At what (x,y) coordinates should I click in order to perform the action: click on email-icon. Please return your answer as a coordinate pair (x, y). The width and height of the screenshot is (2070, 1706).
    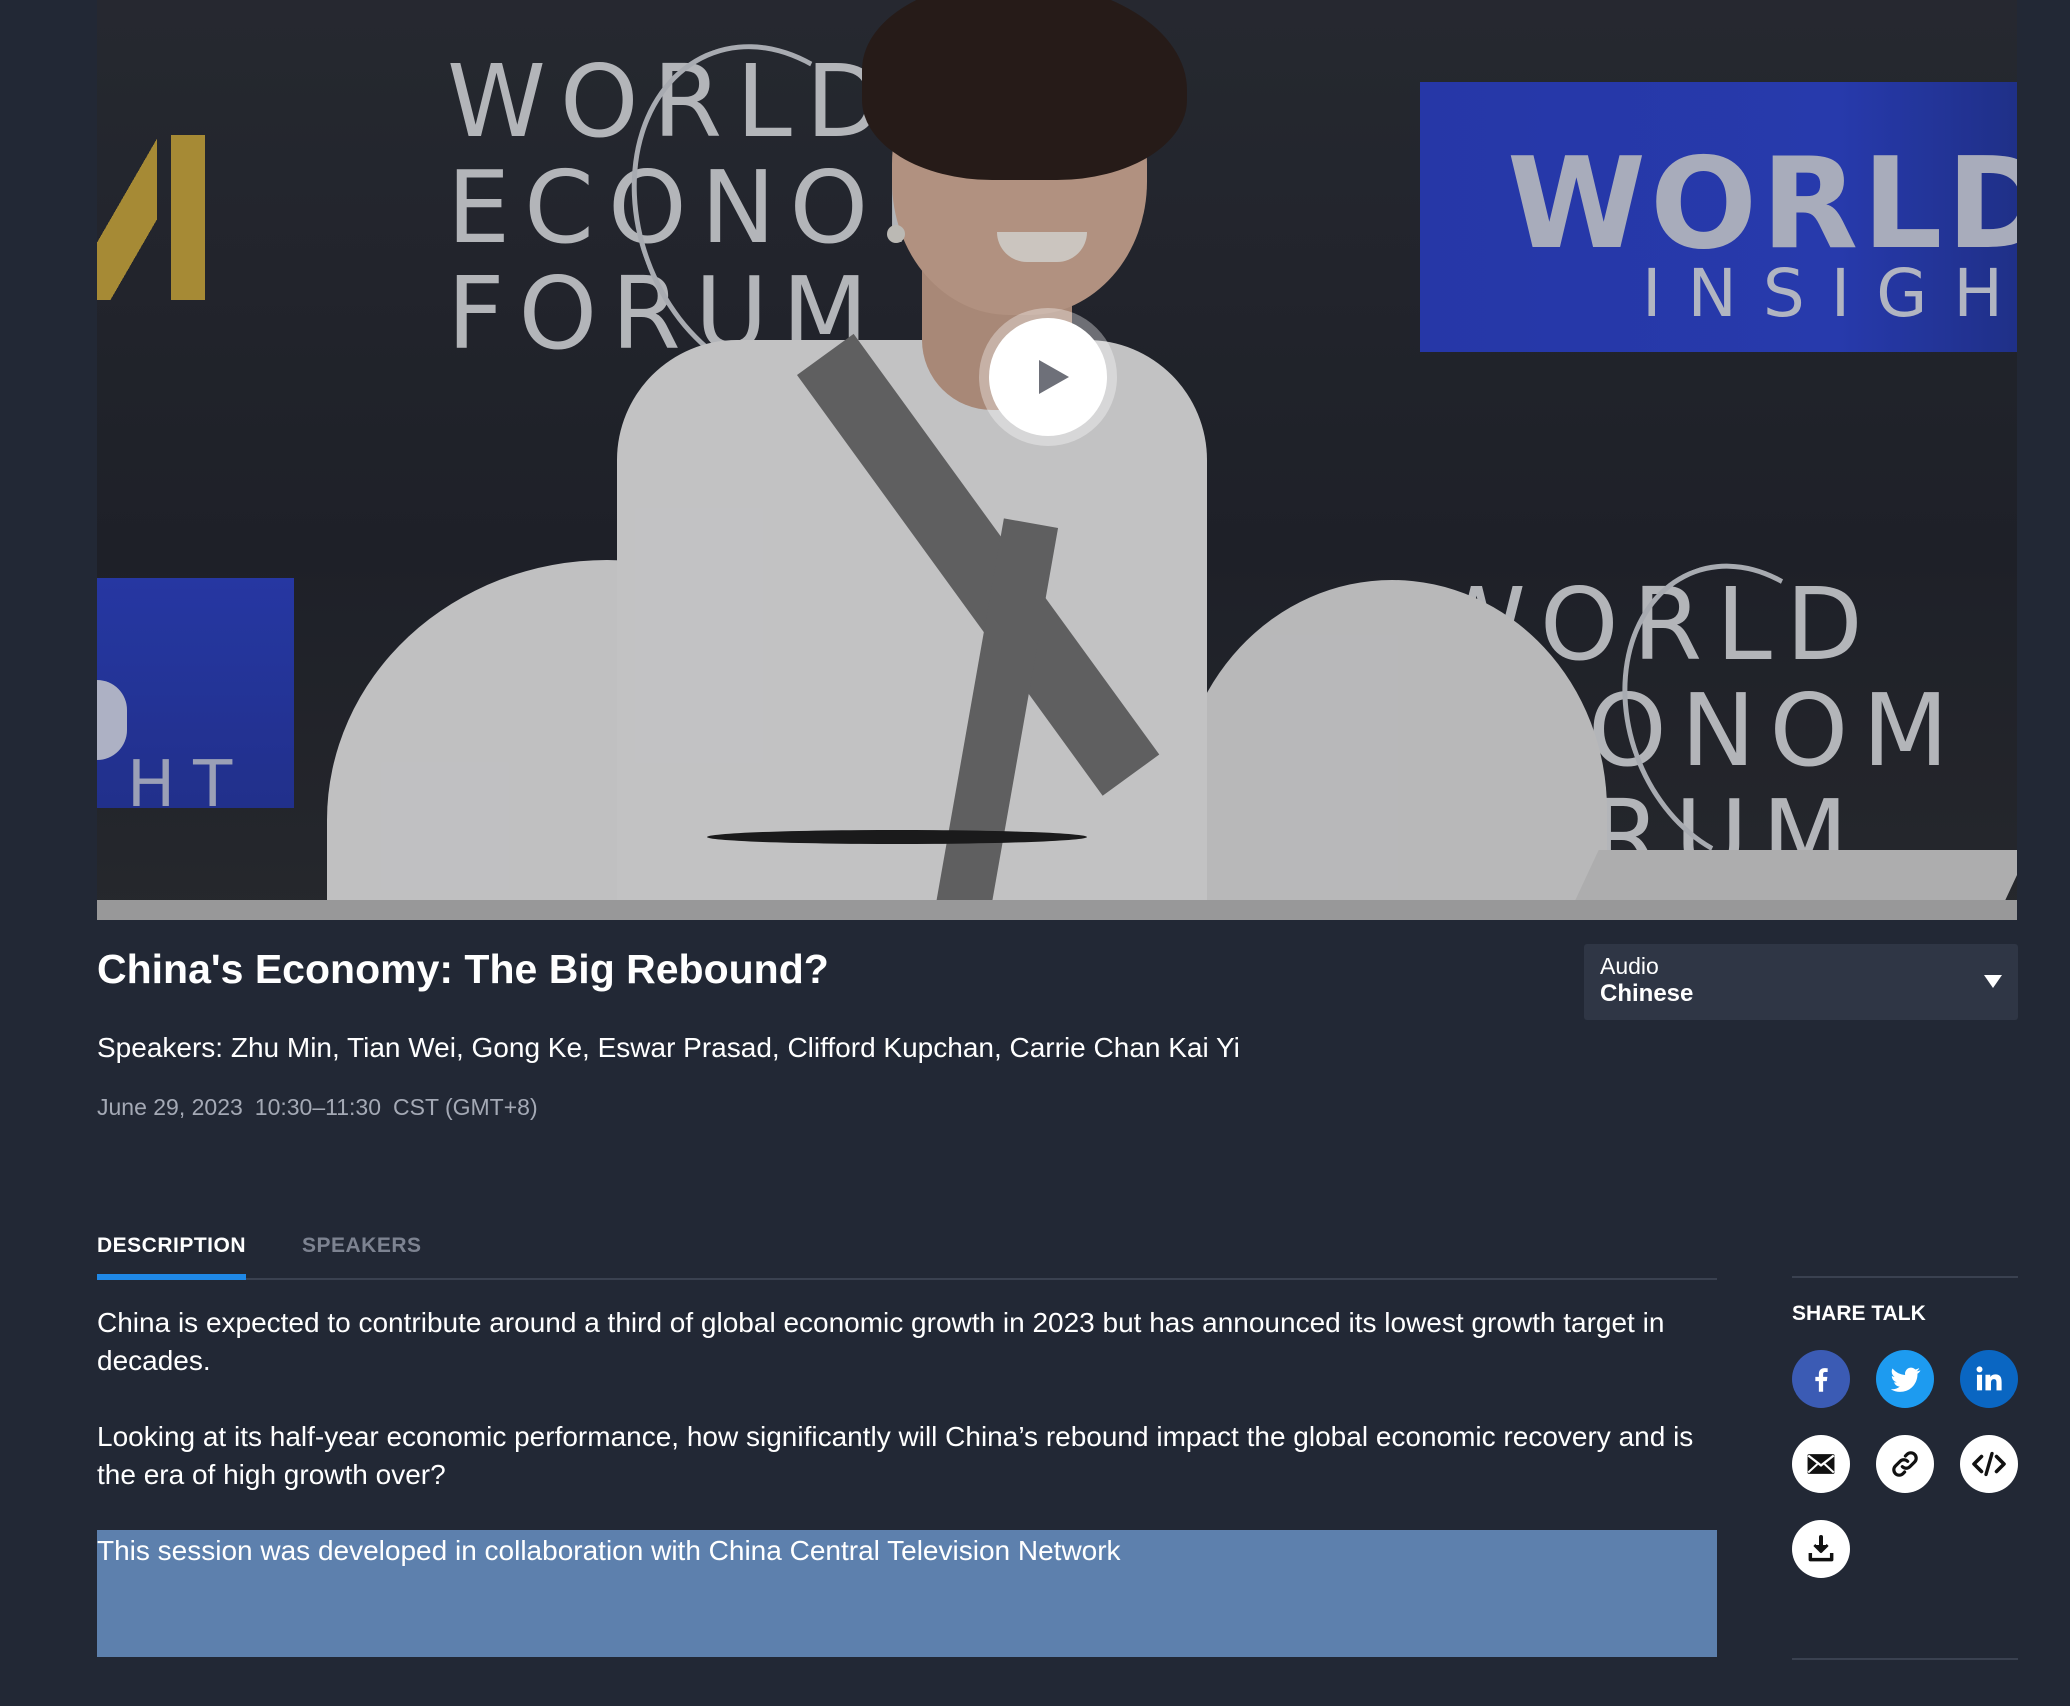
    Looking at the image, I should click on (1821, 1464).